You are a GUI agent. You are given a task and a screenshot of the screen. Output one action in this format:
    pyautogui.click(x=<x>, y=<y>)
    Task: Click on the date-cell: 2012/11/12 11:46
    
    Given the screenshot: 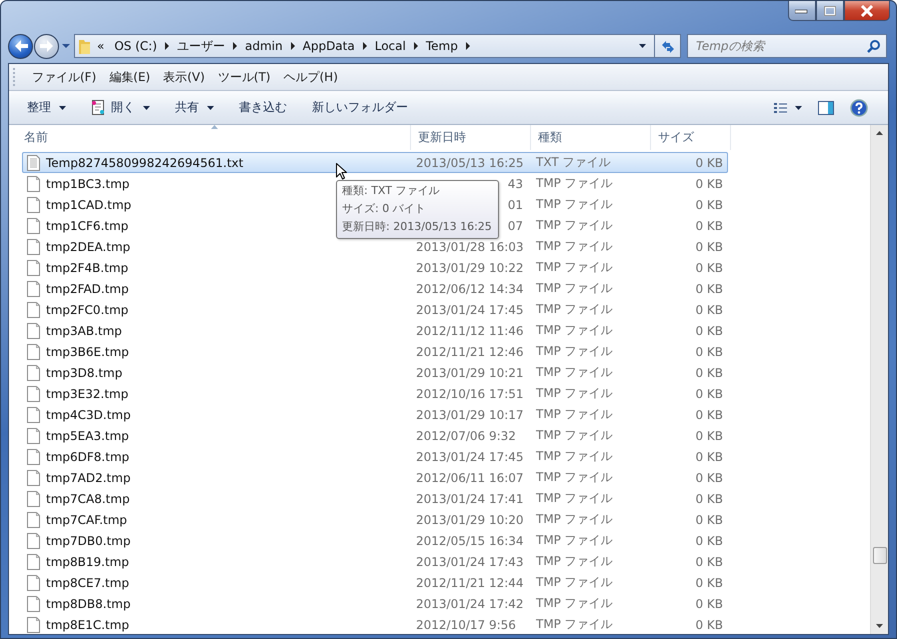 What is the action you would take?
    pyautogui.click(x=470, y=331)
    